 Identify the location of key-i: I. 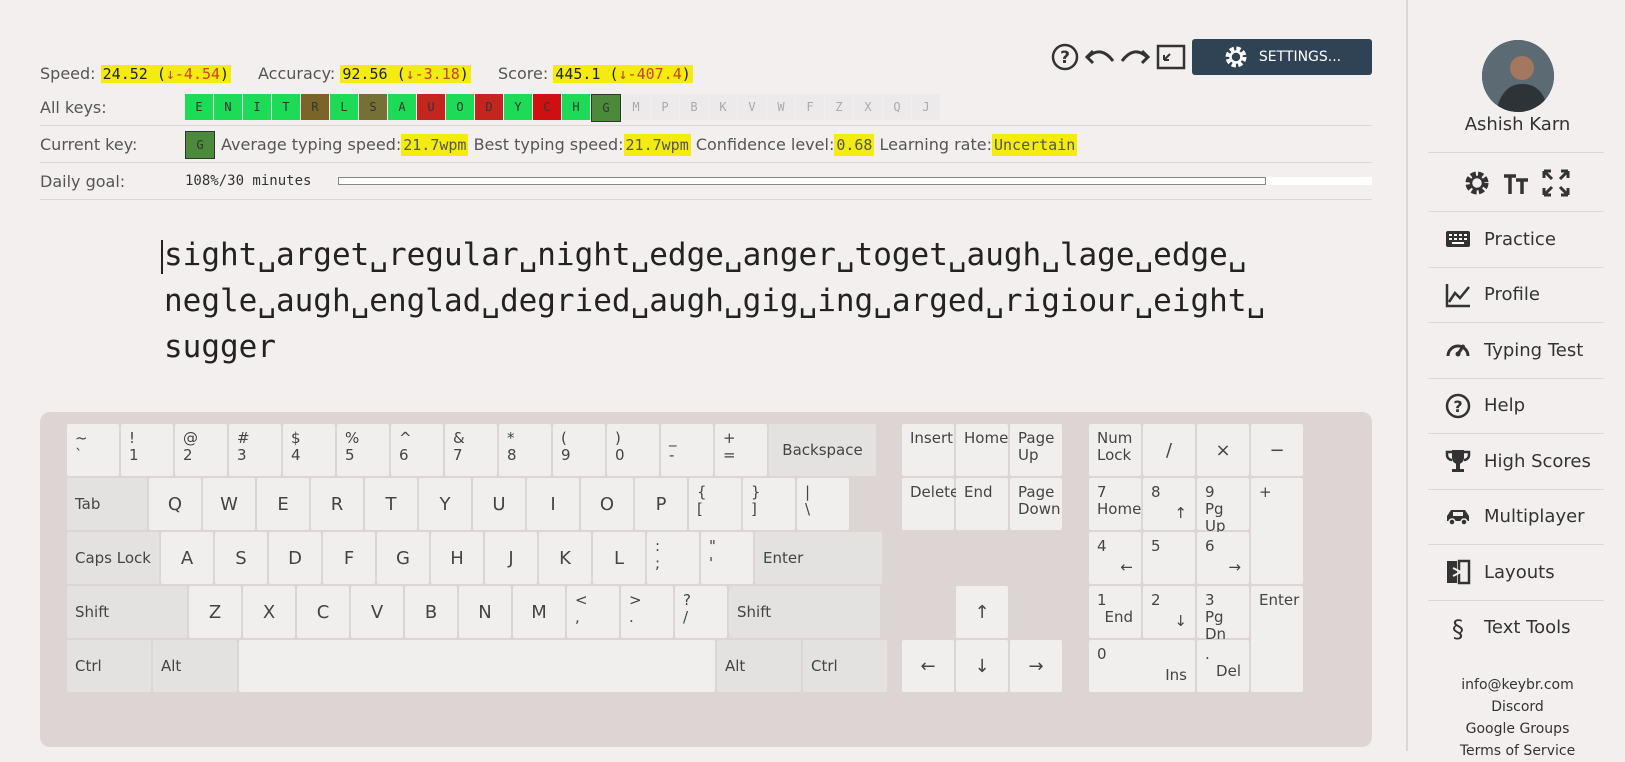
(553, 504).